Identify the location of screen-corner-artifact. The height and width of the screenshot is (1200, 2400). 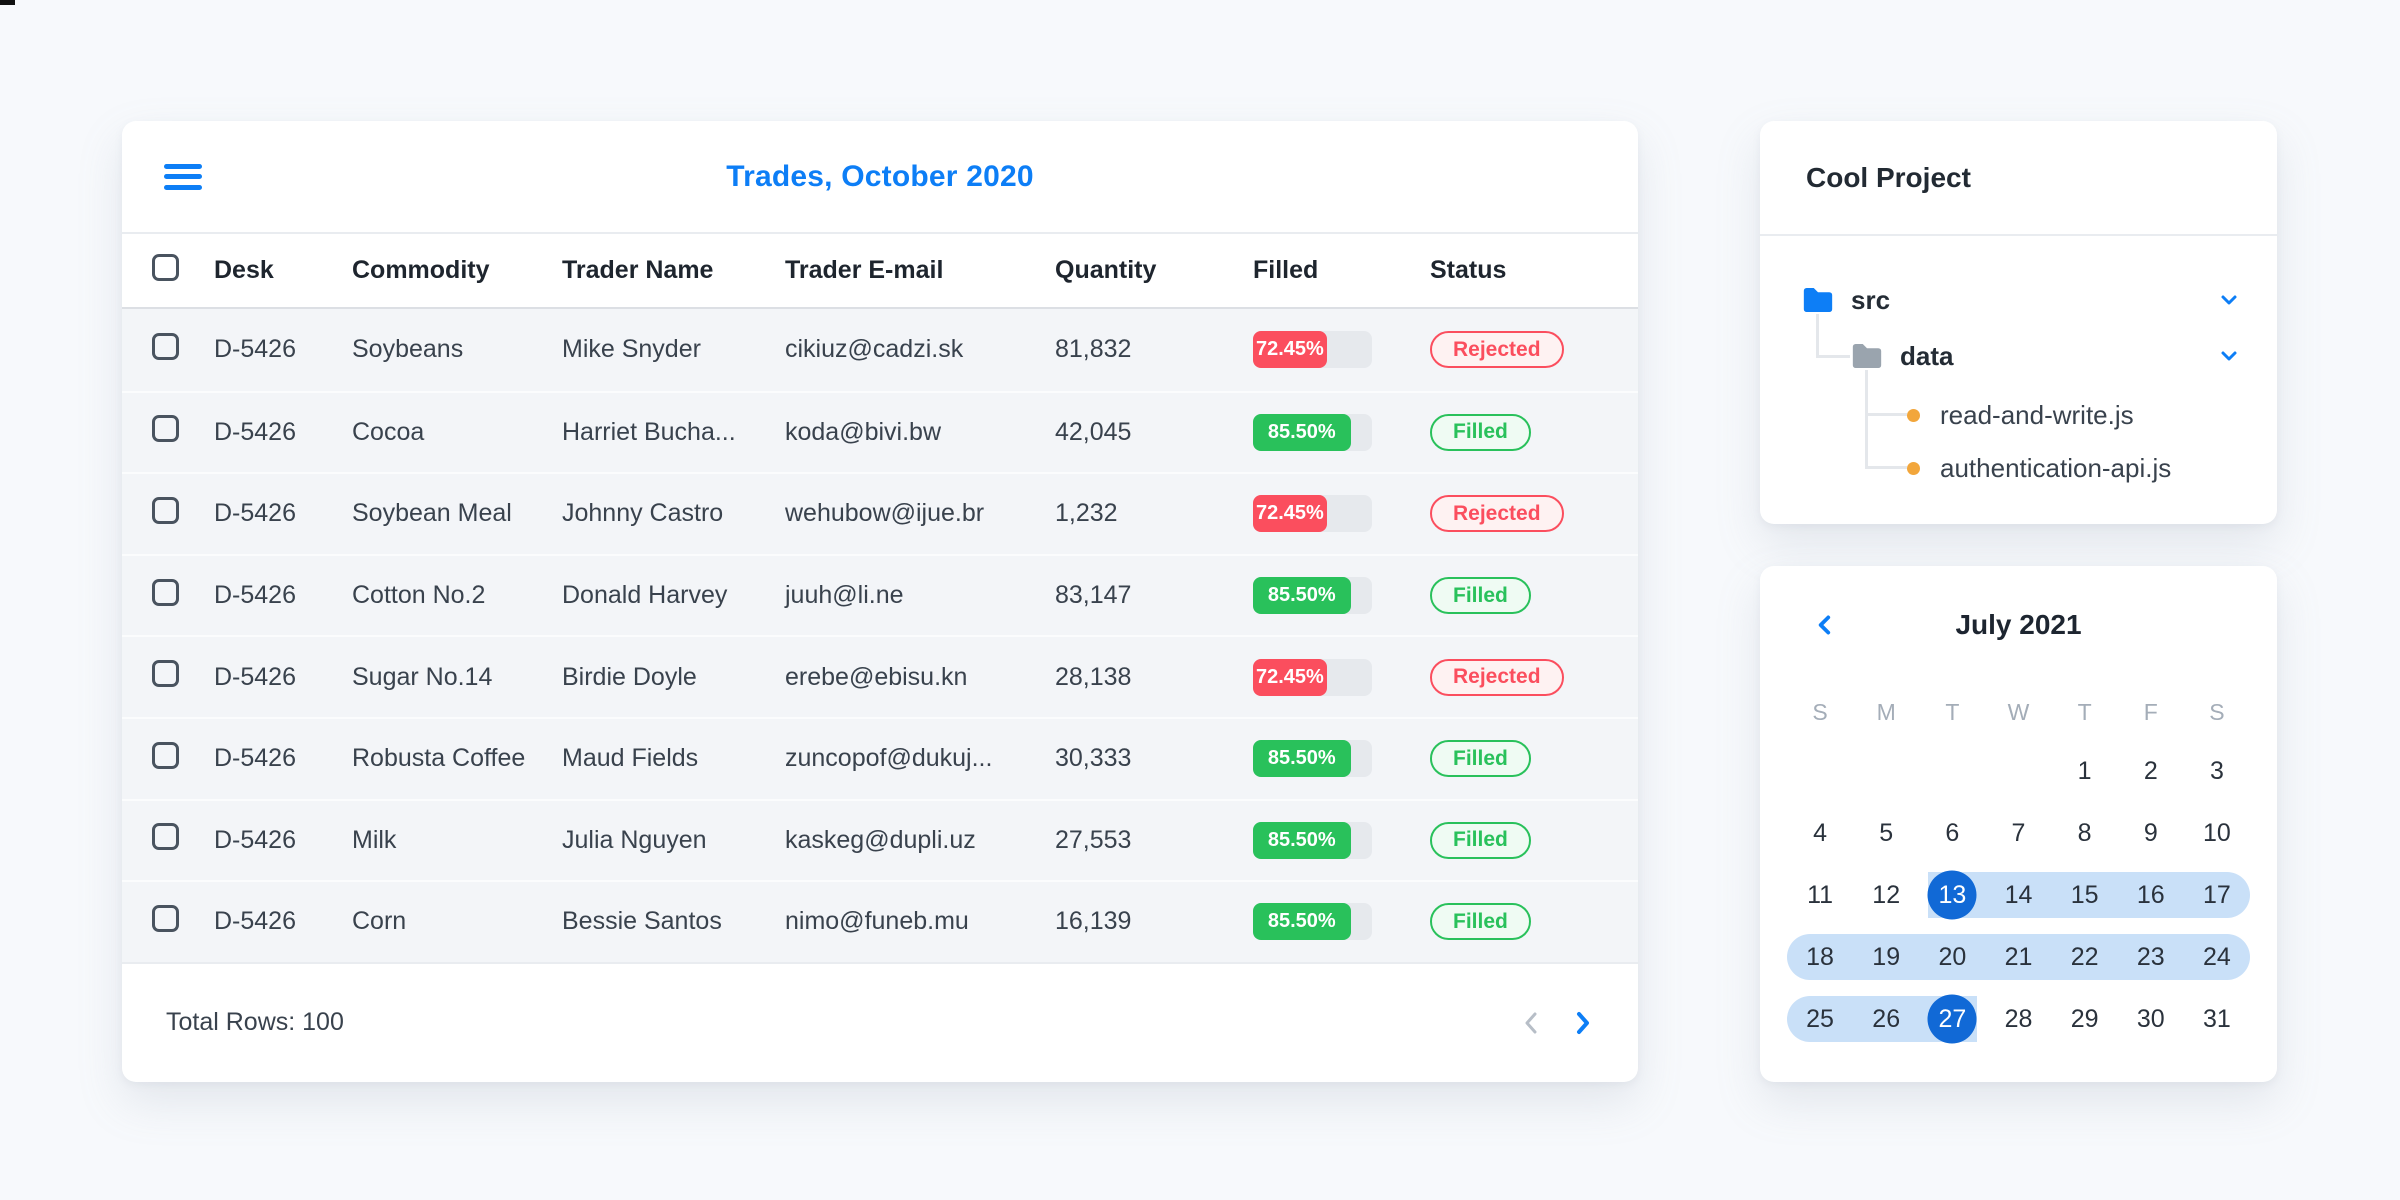
(7, 2).